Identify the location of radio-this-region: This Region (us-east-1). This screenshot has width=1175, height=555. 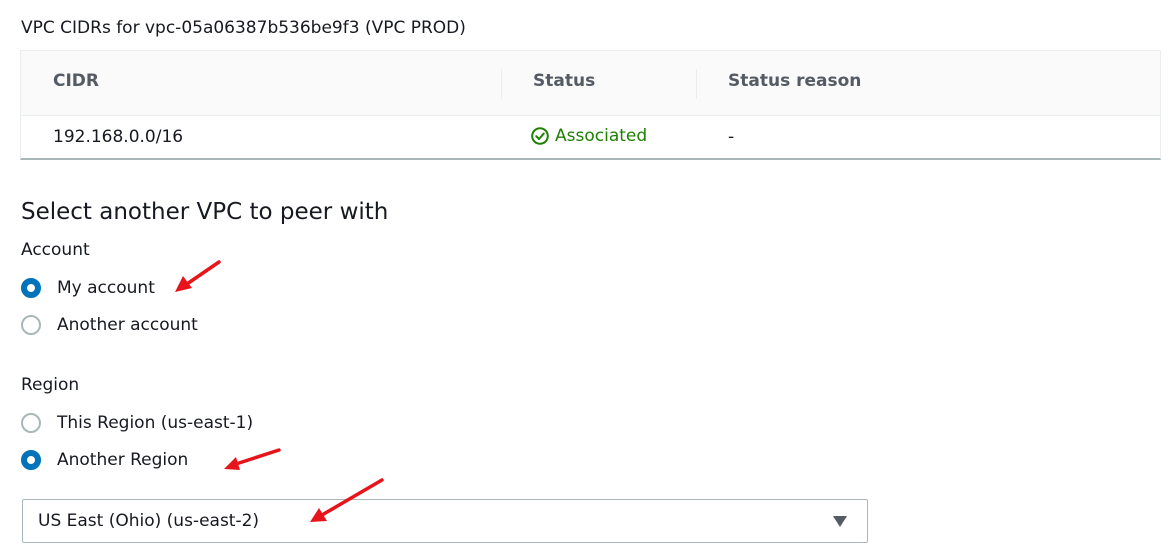
(137, 423).